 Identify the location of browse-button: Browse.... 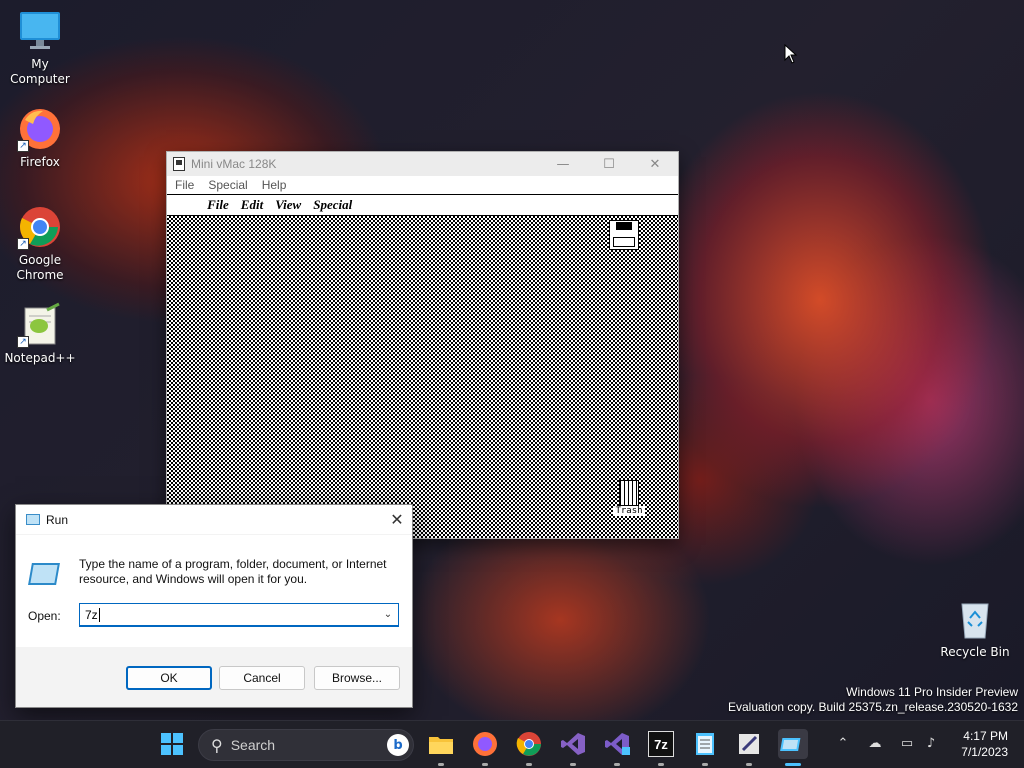
(357, 678).